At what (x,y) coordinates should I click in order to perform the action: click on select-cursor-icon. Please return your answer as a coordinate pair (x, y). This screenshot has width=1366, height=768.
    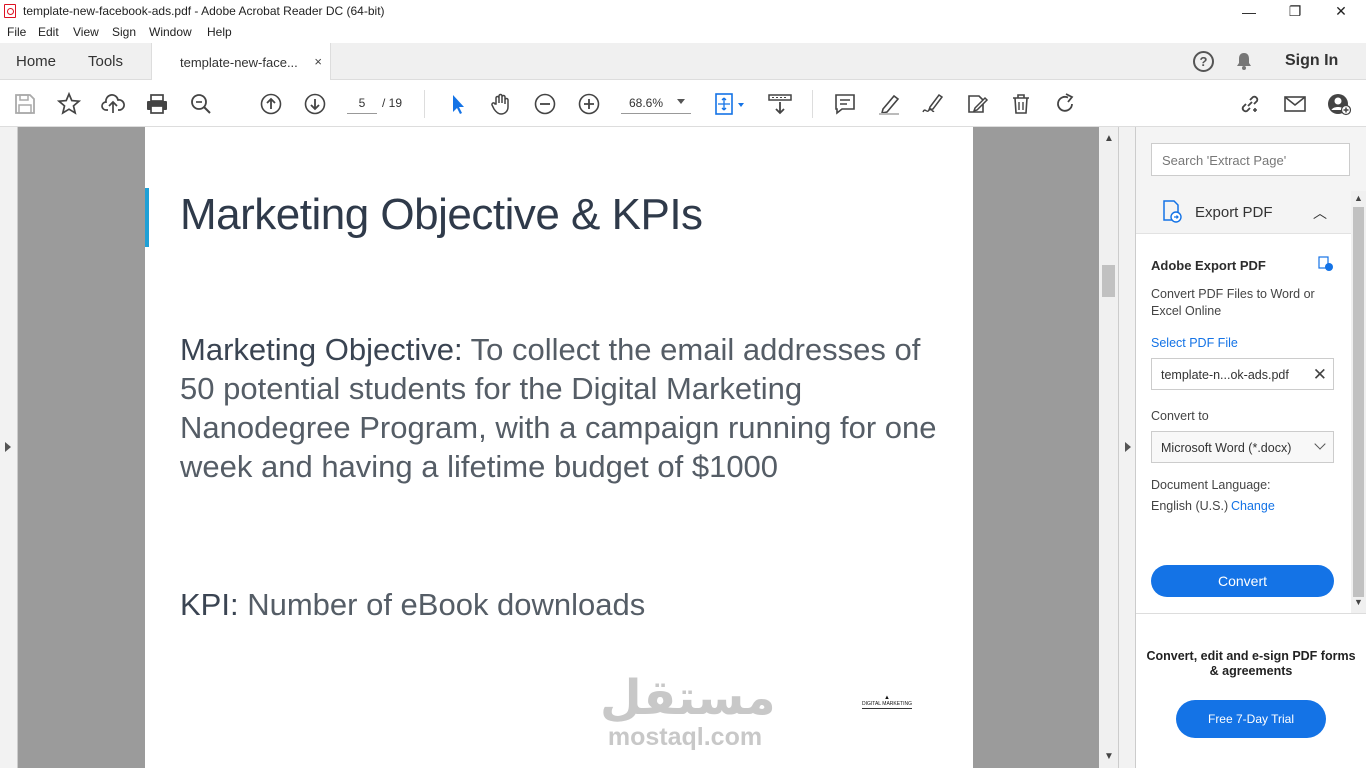
    Looking at the image, I should click on (458, 104).